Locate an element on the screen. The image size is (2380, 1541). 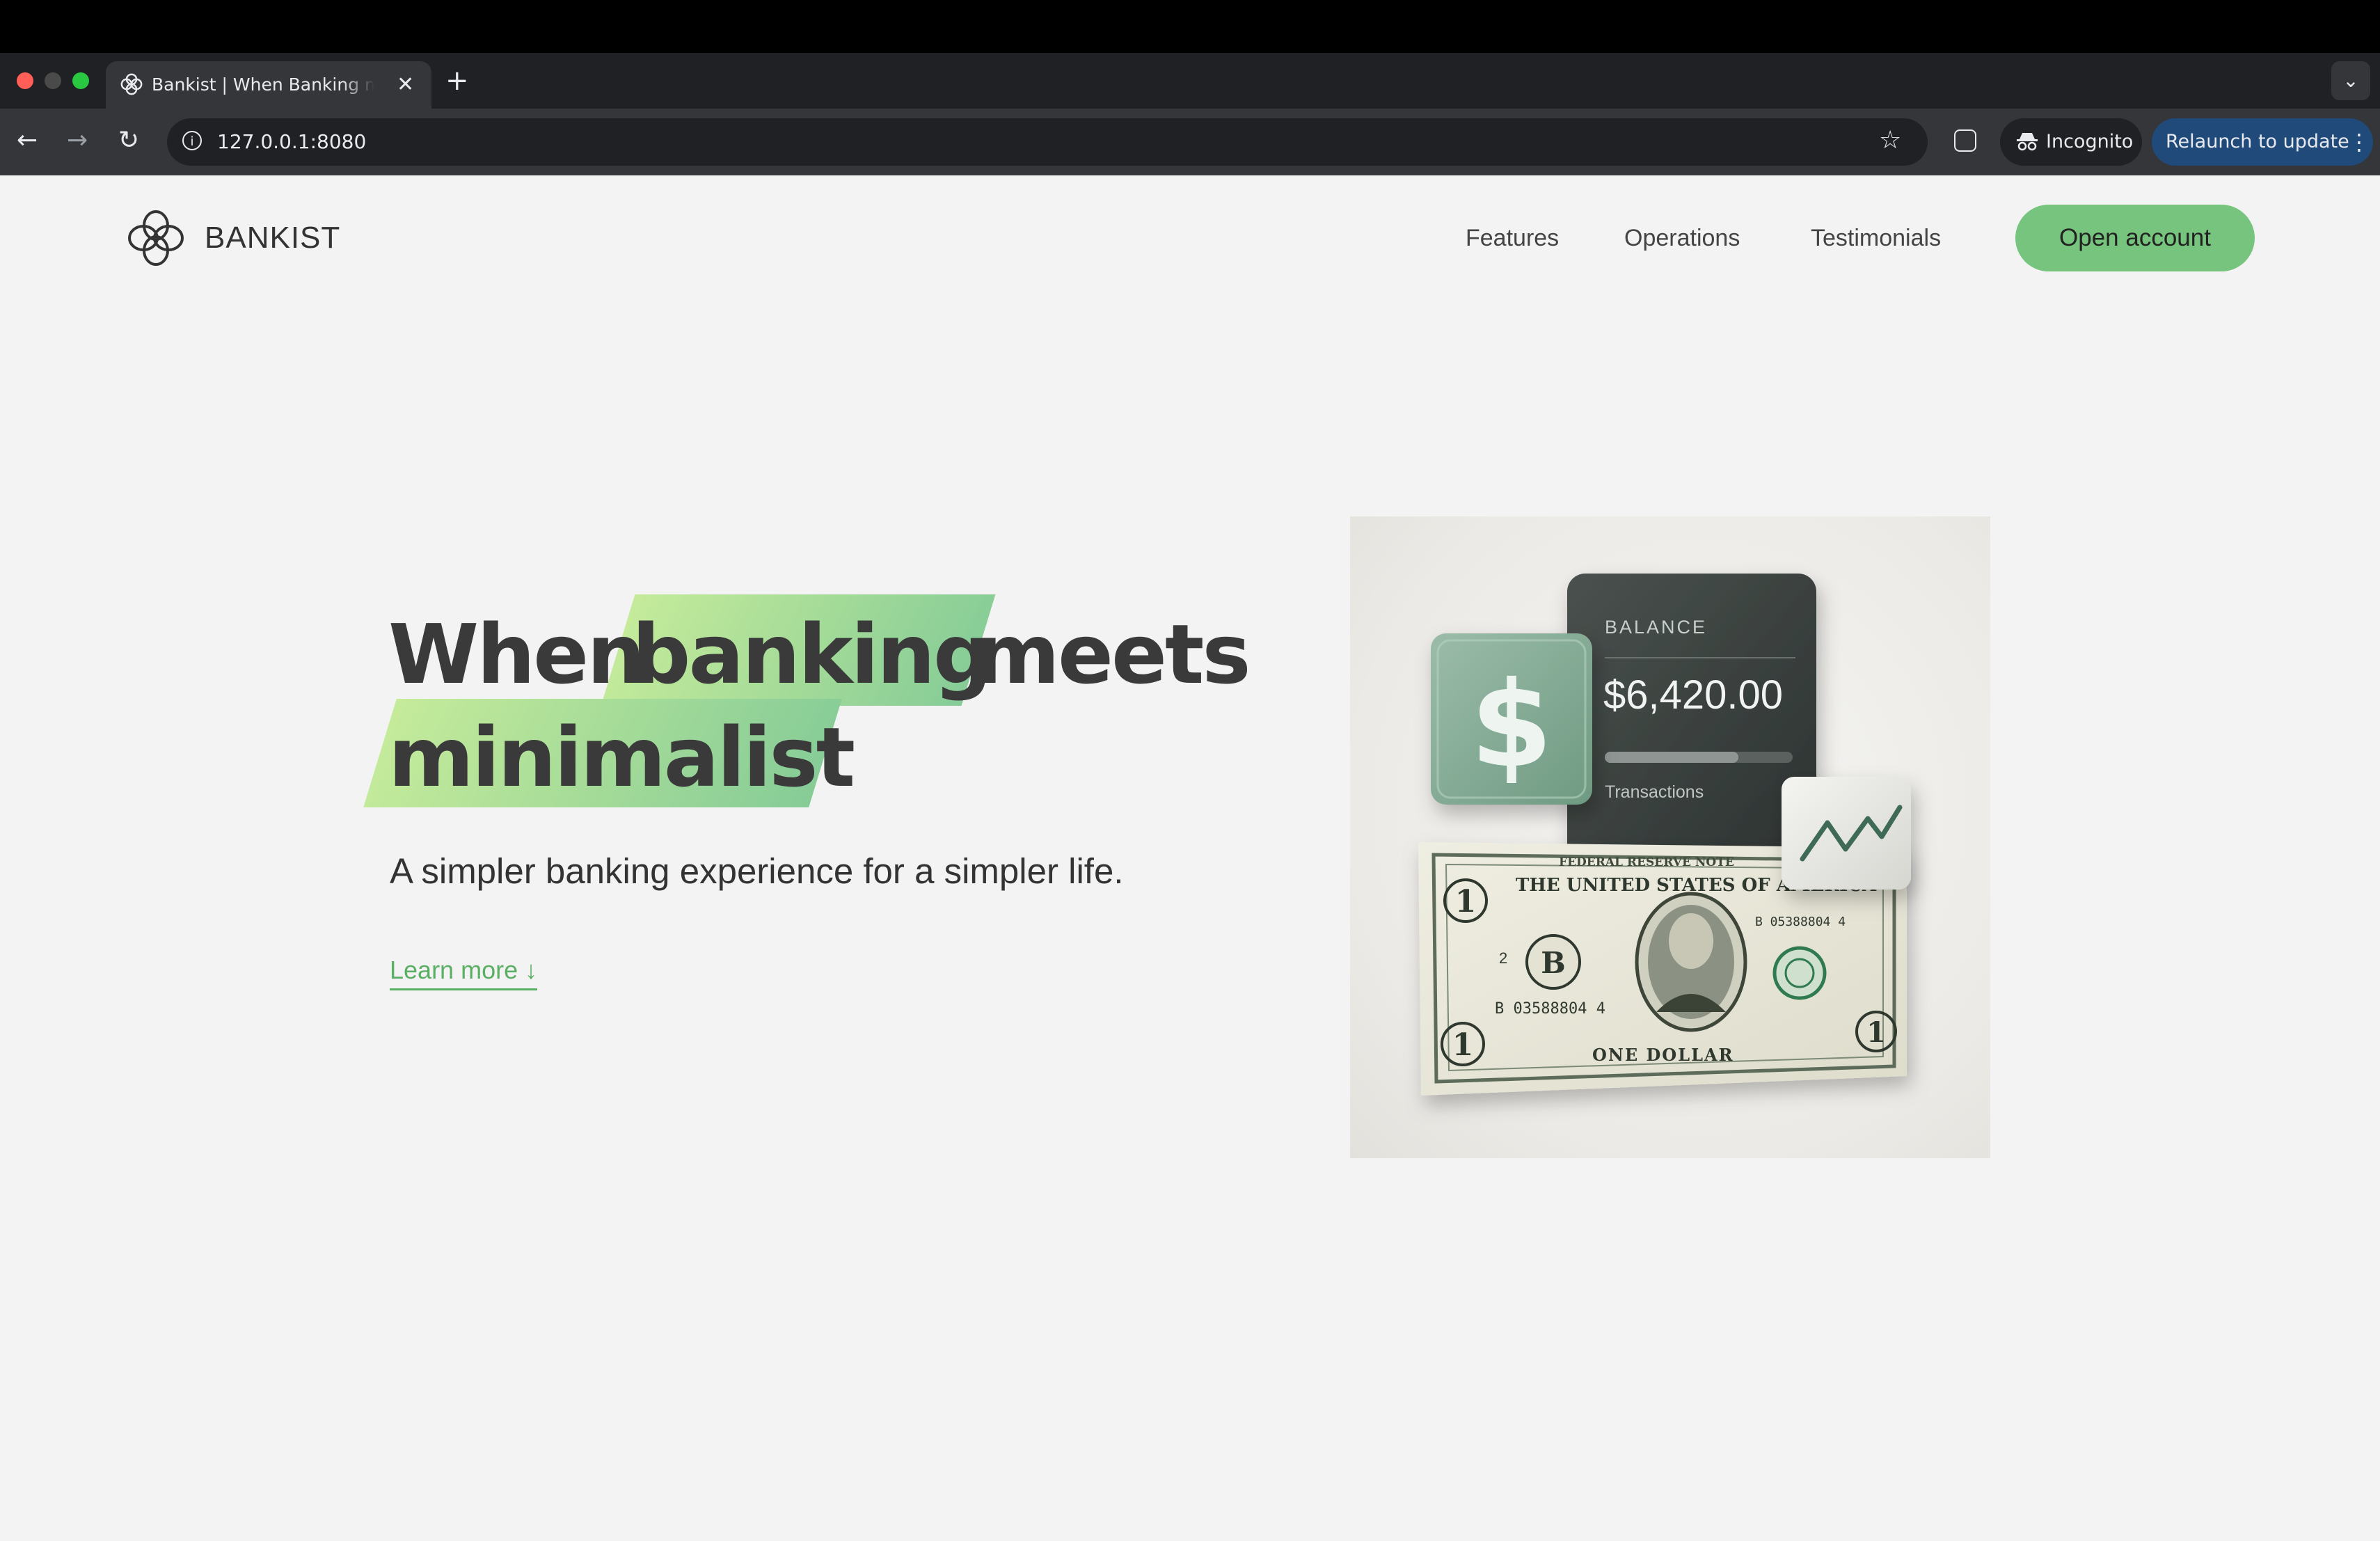
hero-title-banking: banking is located at coordinates (812, 654).